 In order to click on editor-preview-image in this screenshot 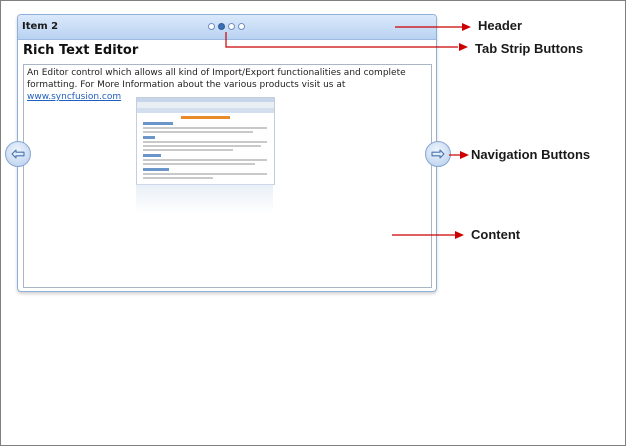, I will do `click(205, 141)`.